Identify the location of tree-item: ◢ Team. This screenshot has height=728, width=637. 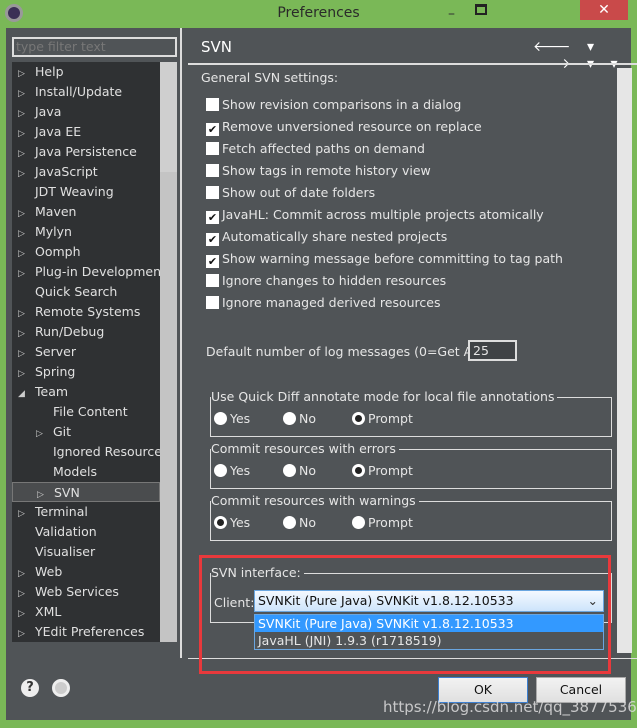
(86, 392).